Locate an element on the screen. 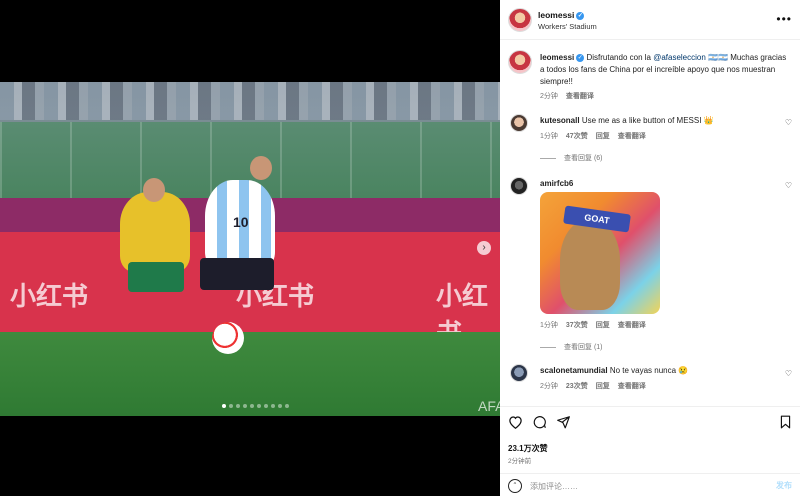 The width and height of the screenshot is (800, 497). comment-meta: 1分钟 37次赞 回复 查看翻译 is located at coordinates (593, 325).